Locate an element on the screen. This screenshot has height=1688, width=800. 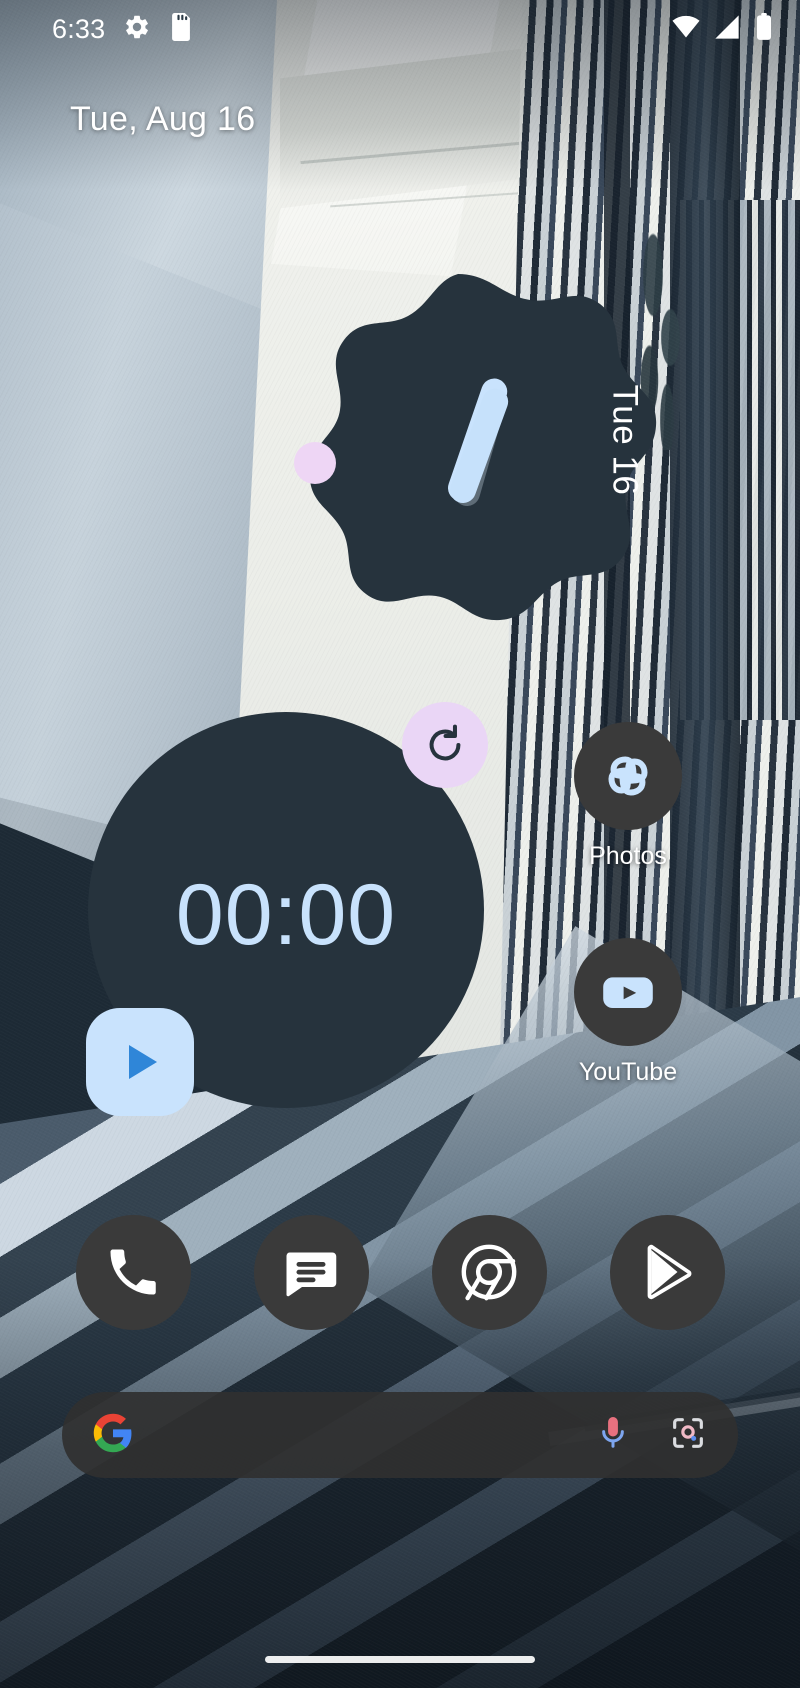
status-bar-right is located at coordinates (723, 29).